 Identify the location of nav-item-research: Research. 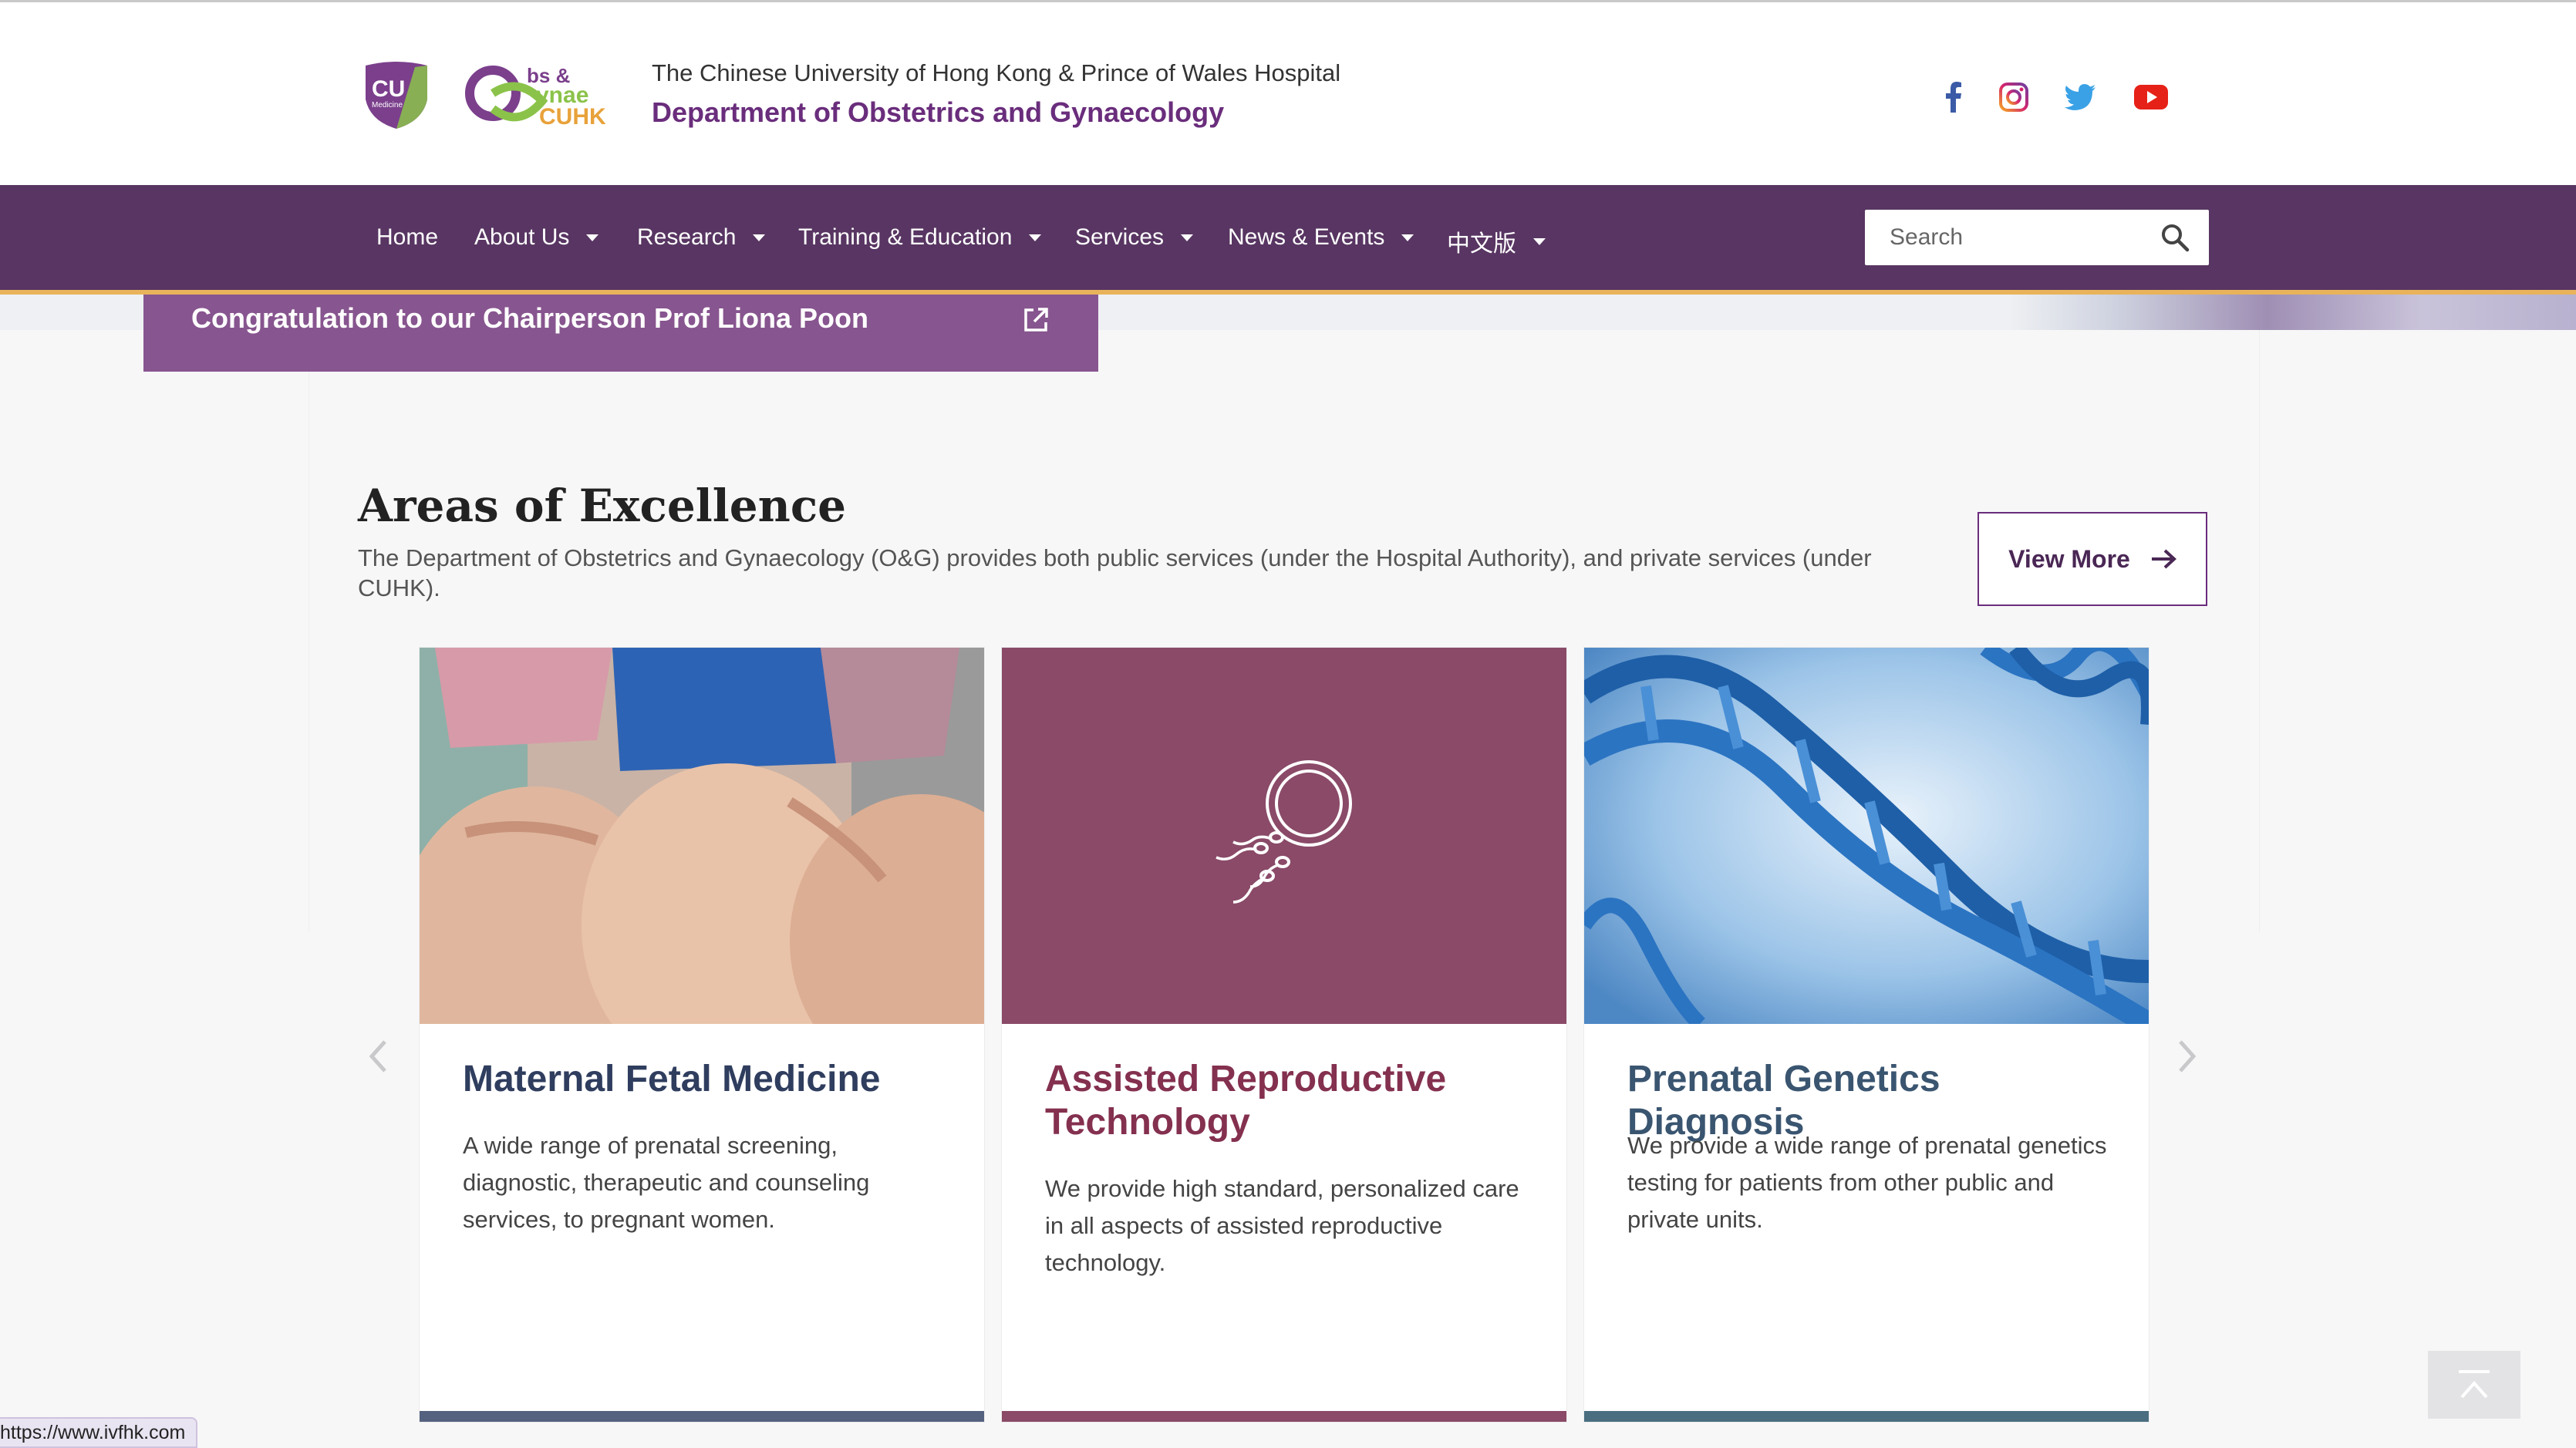
(701, 237).